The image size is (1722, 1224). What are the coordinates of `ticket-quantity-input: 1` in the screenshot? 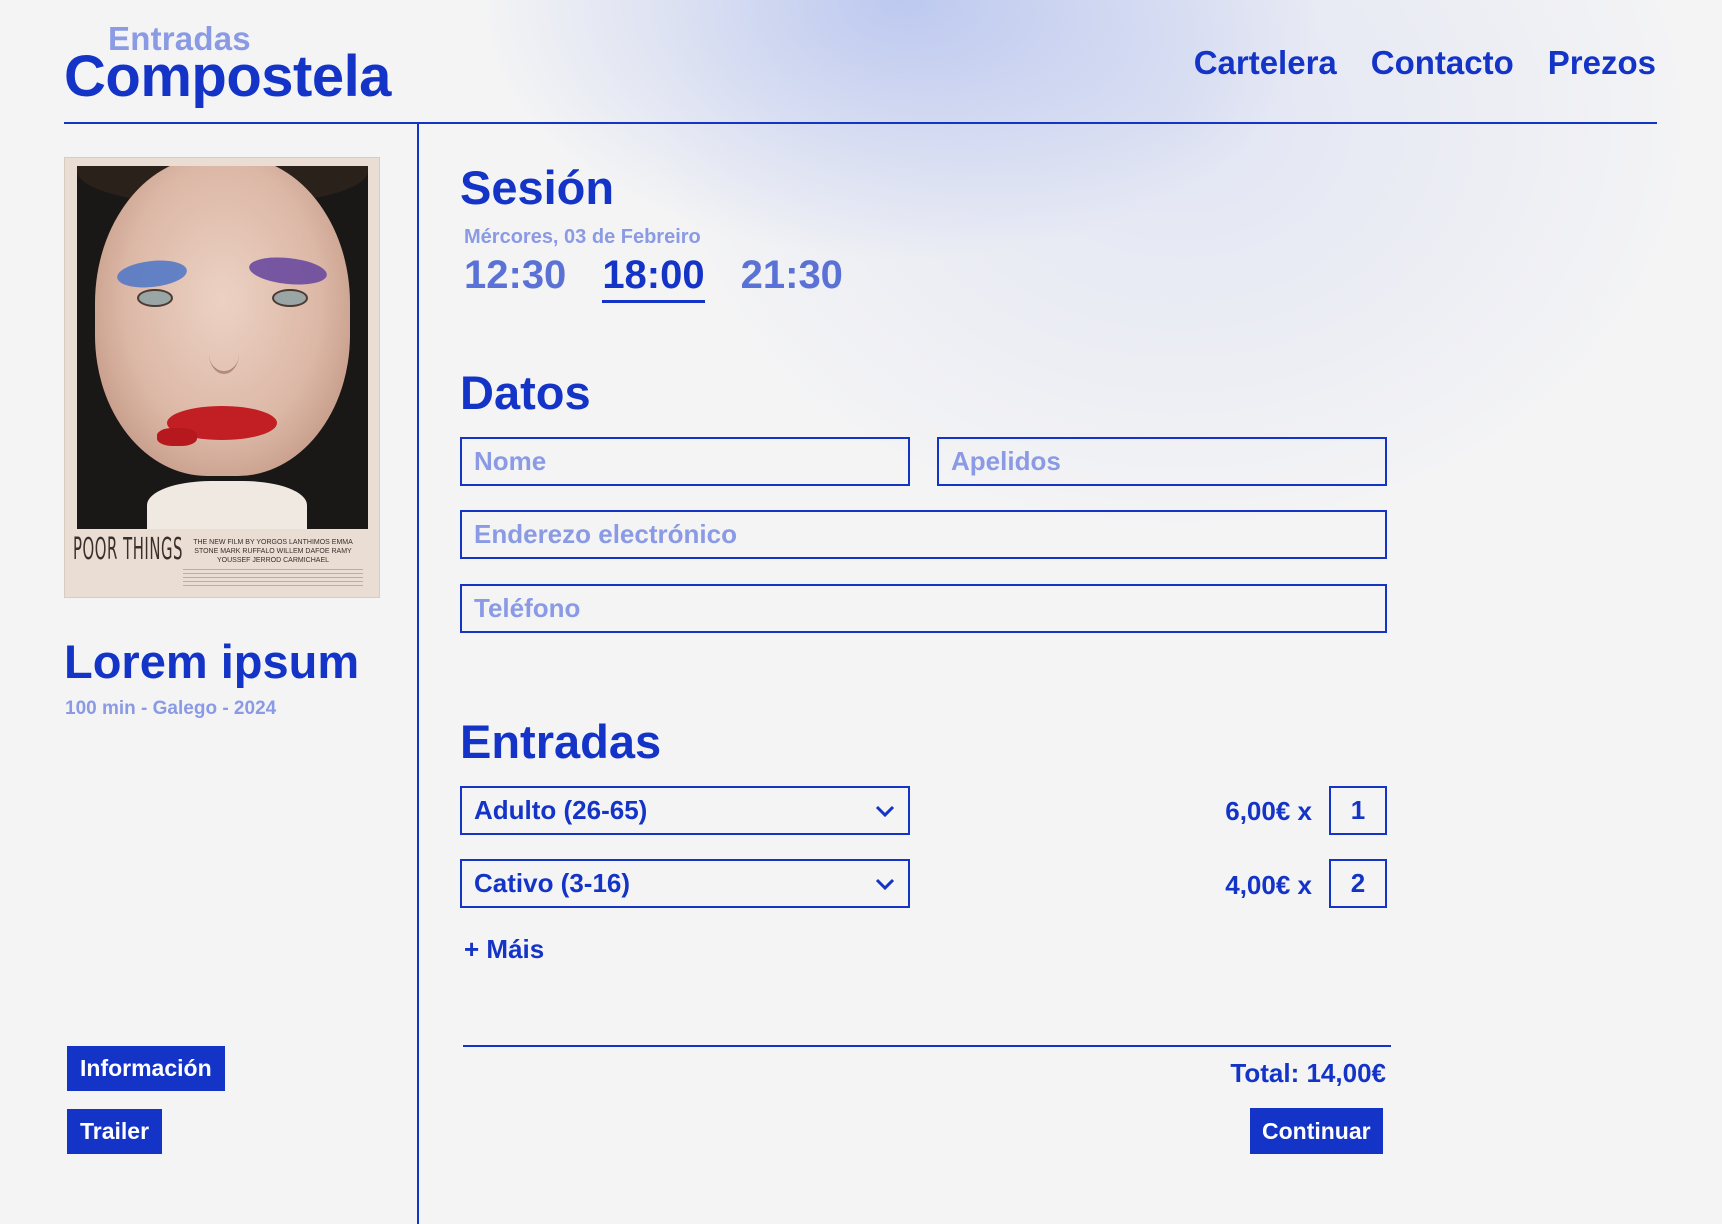 It's located at (1358, 810).